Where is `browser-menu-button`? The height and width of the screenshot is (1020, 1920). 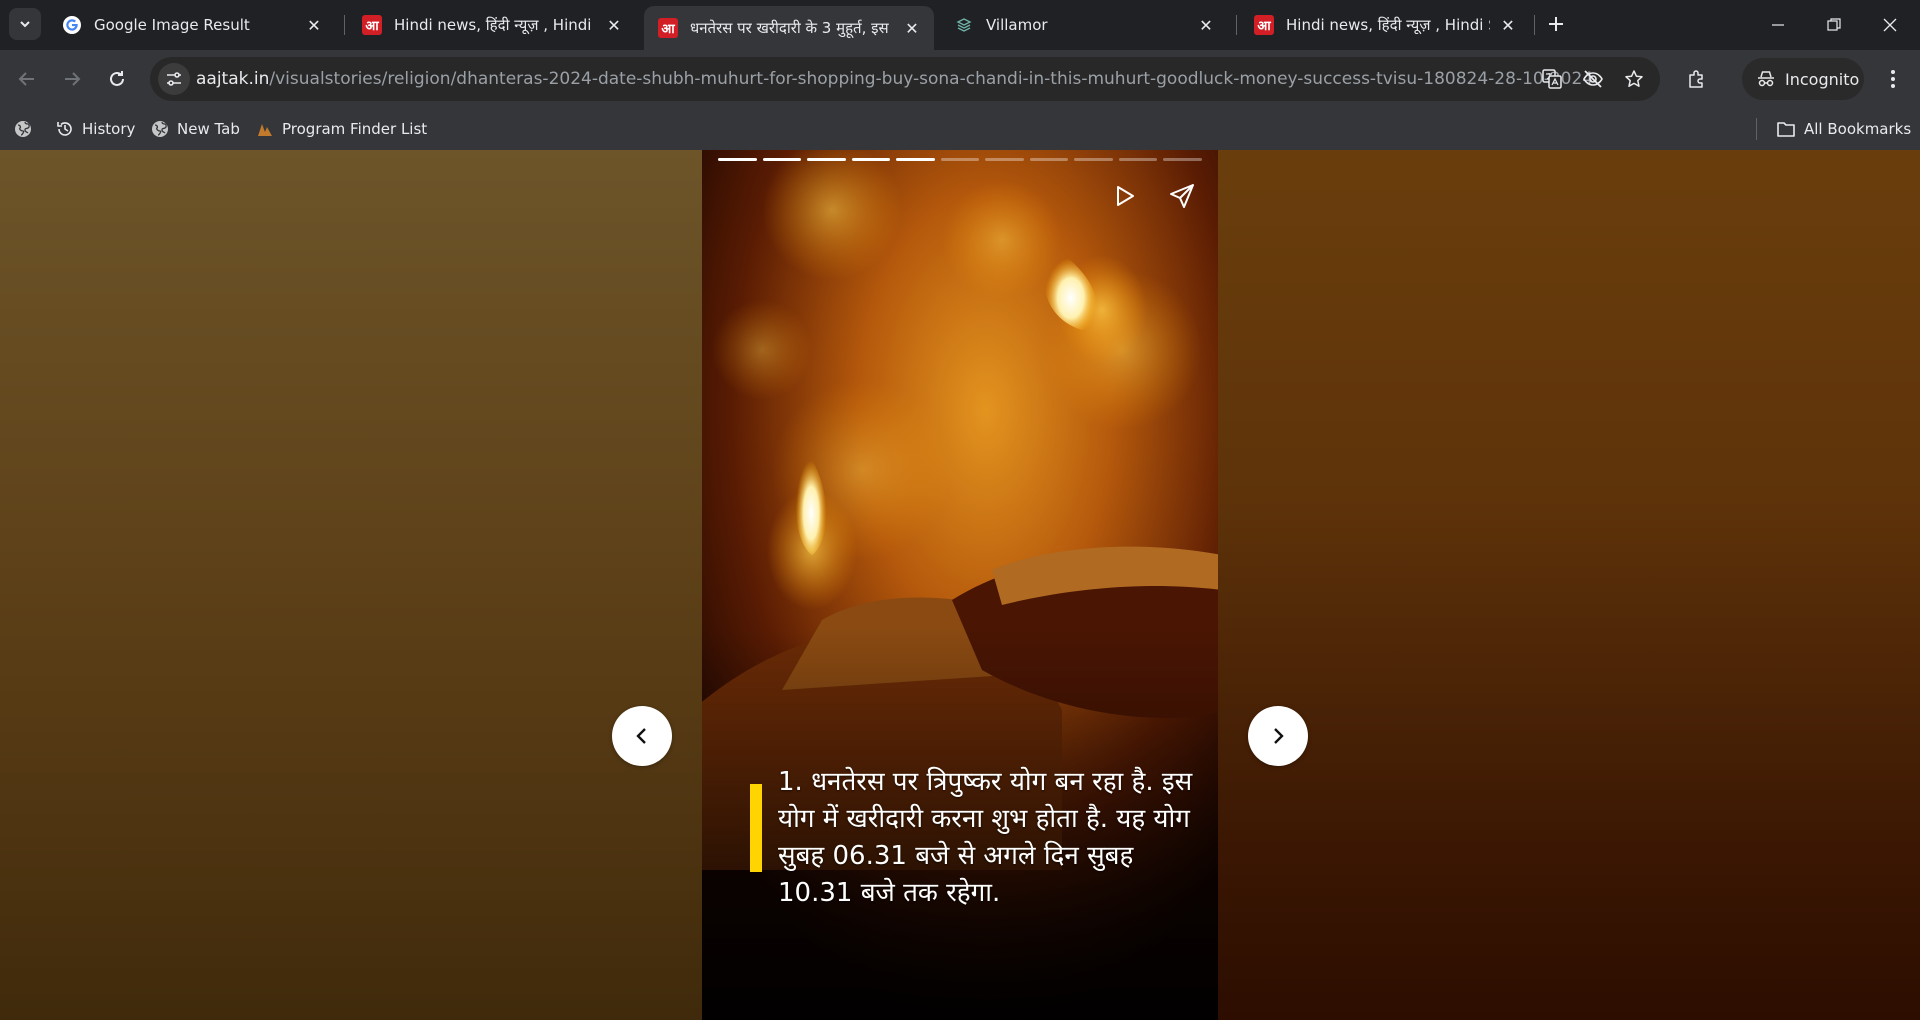 browser-menu-button is located at coordinates (1893, 79).